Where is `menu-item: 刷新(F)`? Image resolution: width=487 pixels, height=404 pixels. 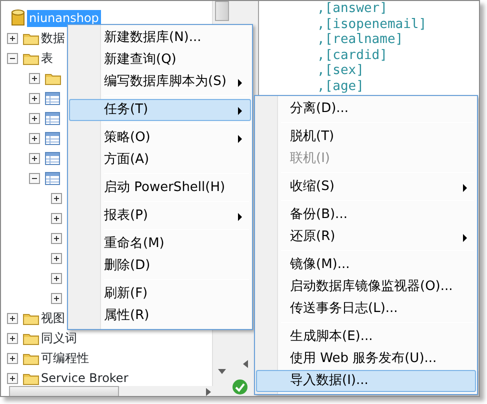 menu-item: 刷新(F) is located at coordinates (160, 294).